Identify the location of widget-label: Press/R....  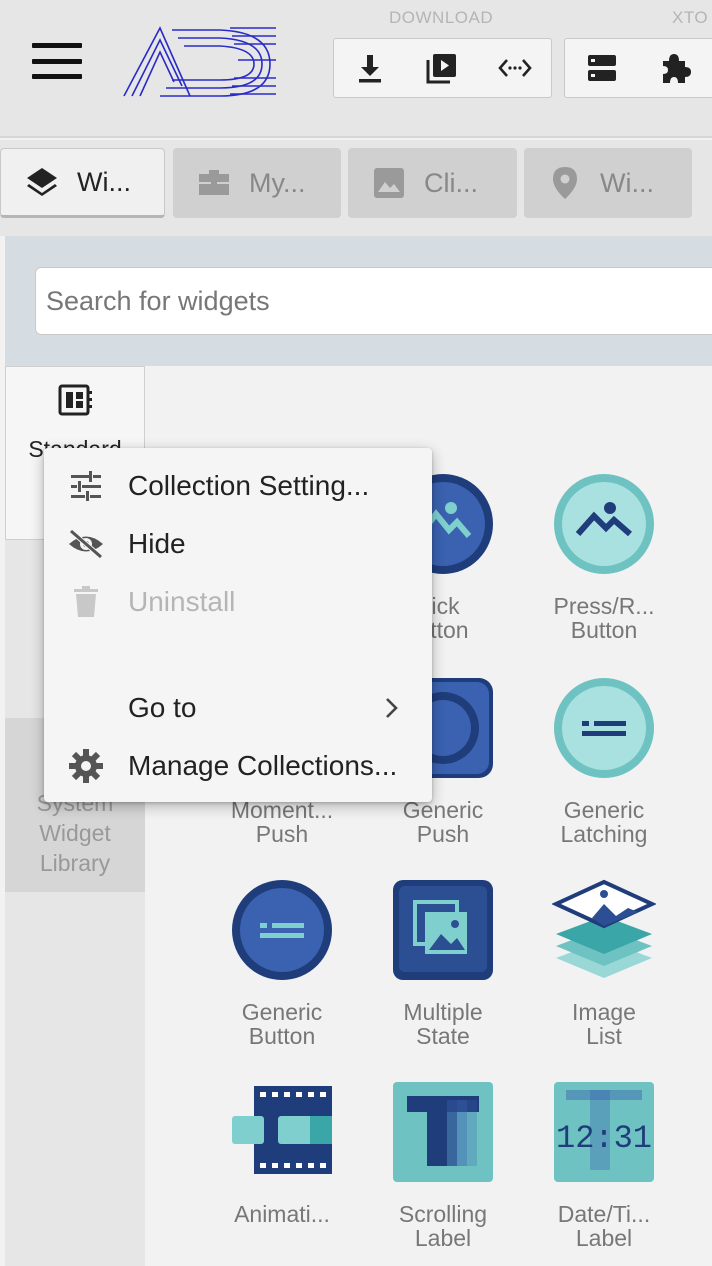
(604, 606).